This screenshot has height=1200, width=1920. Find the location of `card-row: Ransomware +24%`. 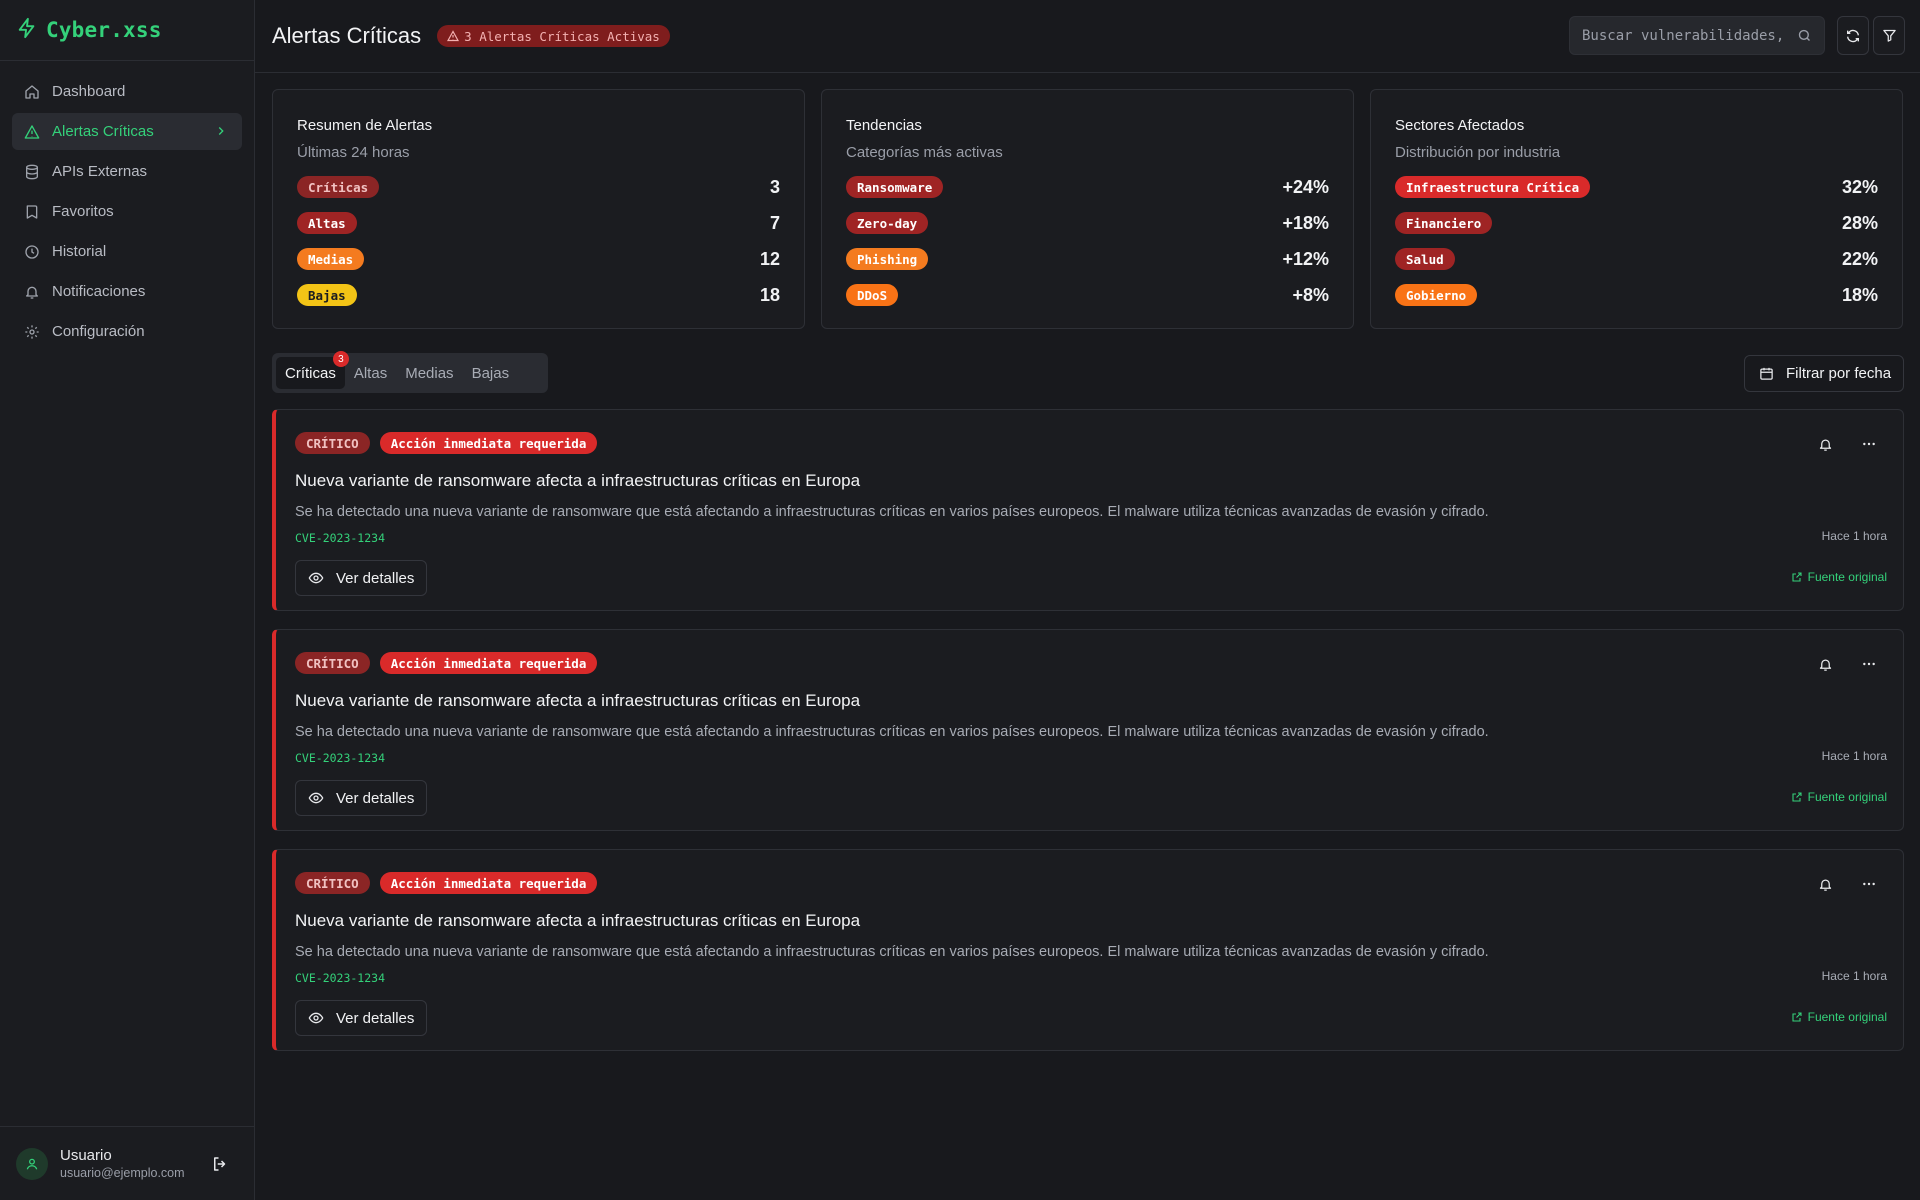

card-row: Ransomware +24% is located at coordinates (1087, 187).